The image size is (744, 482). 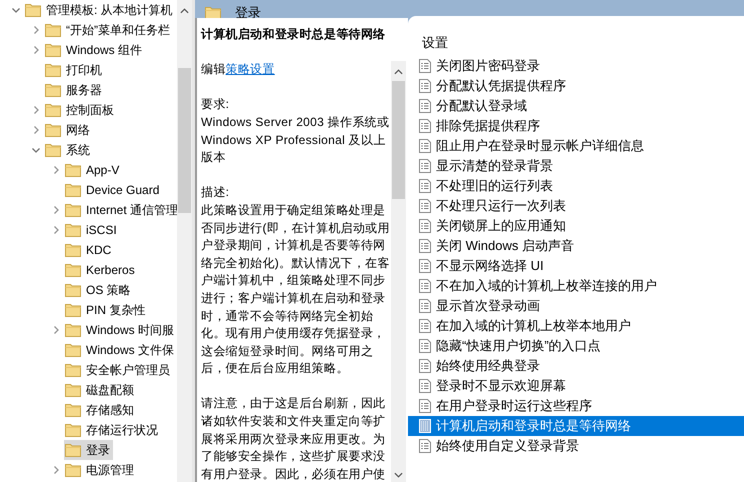 What do you see at coordinates (215, 105) in the screenshot?
I see `requirements-label: 要求:` at bounding box center [215, 105].